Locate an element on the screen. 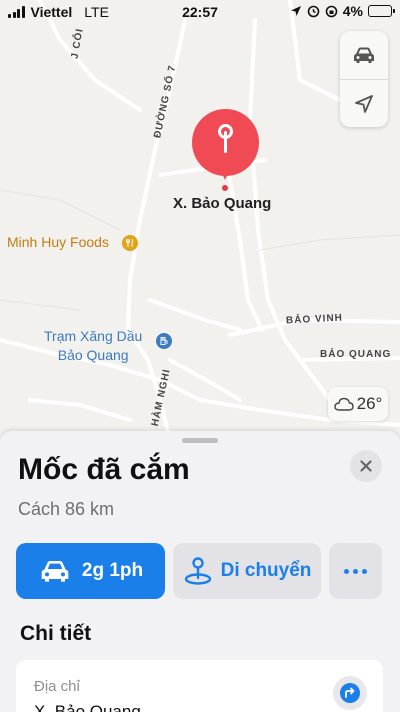 The height and width of the screenshot is (712, 400). pin-tail is located at coordinates (225, 175).